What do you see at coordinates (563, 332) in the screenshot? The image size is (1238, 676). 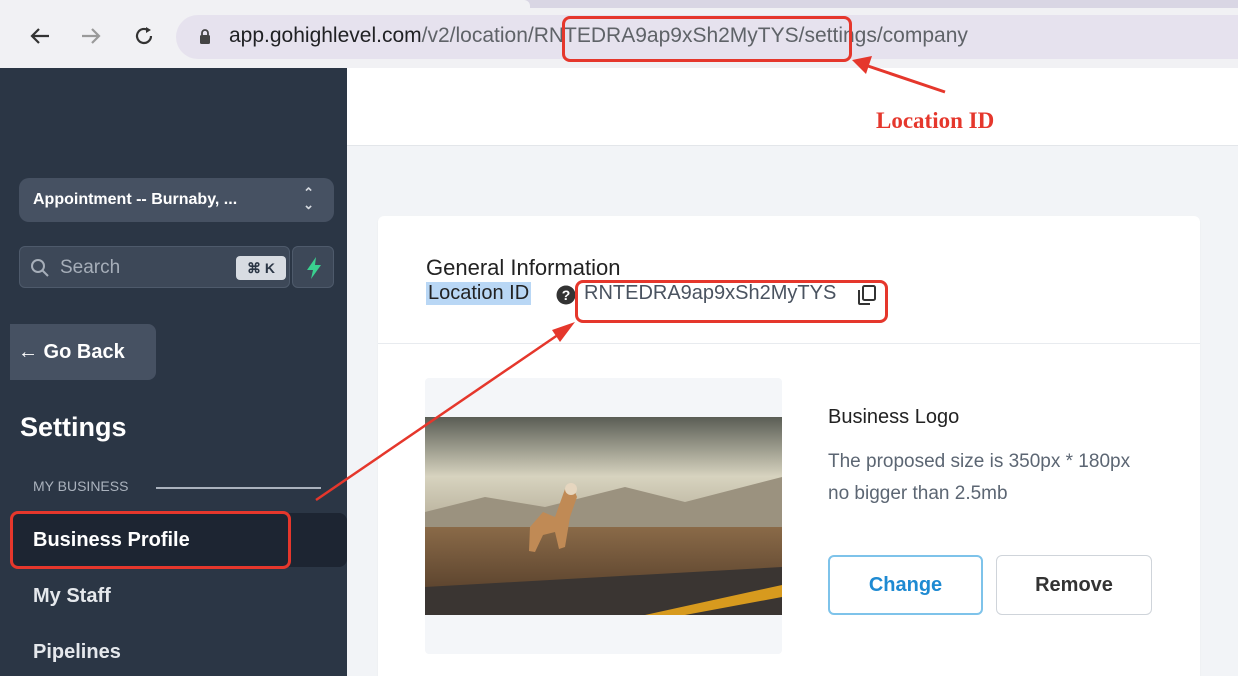 I see `arrow-head-location-id` at bounding box center [563, 332].